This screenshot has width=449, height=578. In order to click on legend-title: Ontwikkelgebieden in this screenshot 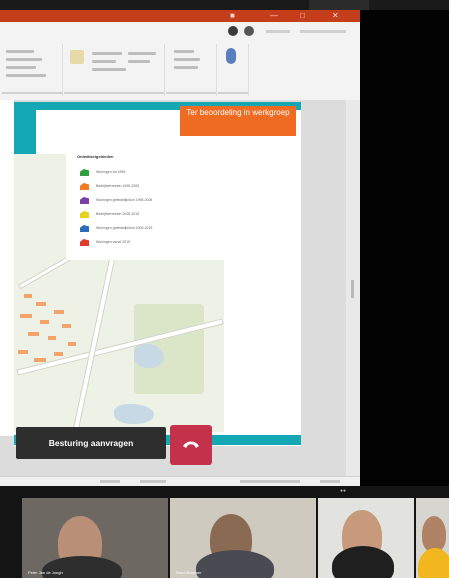, I will do `click(95, 156)`.